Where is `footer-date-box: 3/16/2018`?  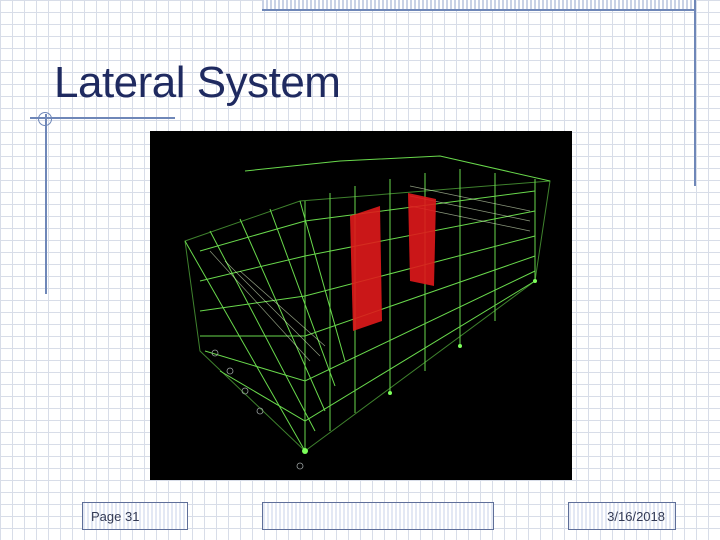
footer-date-box: 3/16/2018 is located at coordinates (622, 516).